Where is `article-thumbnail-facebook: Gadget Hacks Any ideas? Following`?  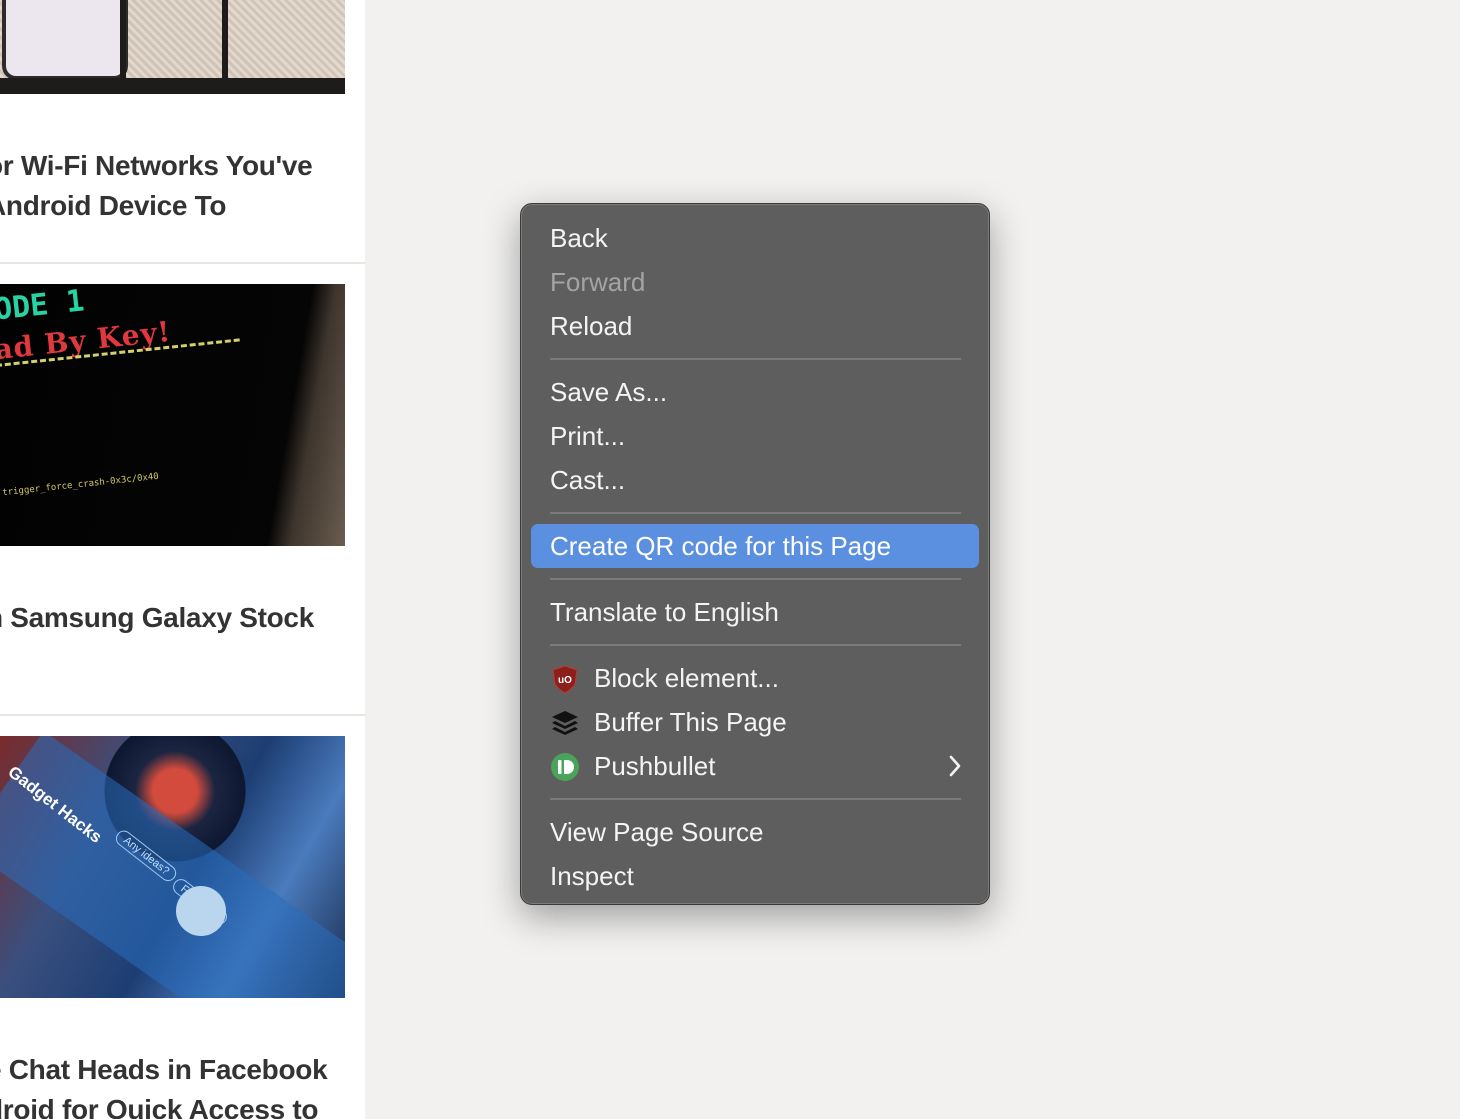
article-thumbnail-facebook: Gadget Hacks Any ideas? Following is located at coordinates (172, 867).